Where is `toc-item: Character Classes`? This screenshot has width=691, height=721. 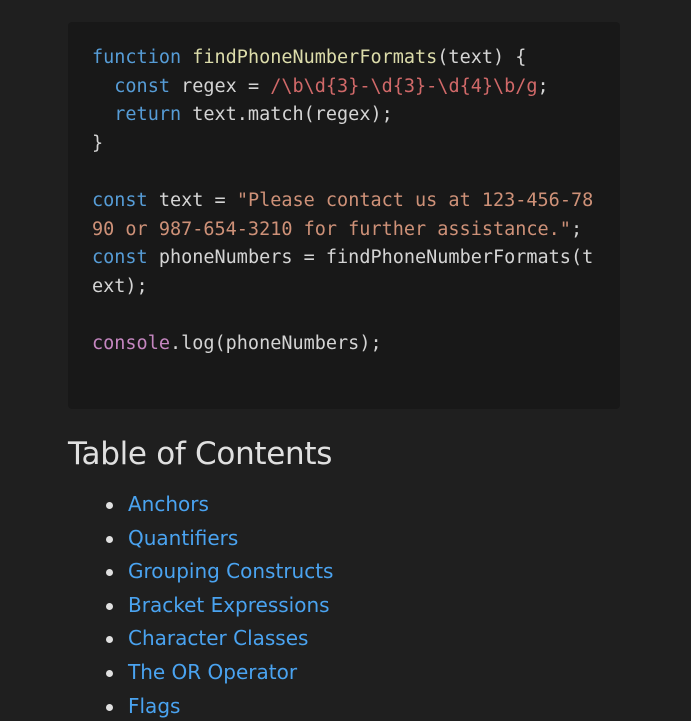
toc-item: Character Classes is located at coordinates (166, 639).